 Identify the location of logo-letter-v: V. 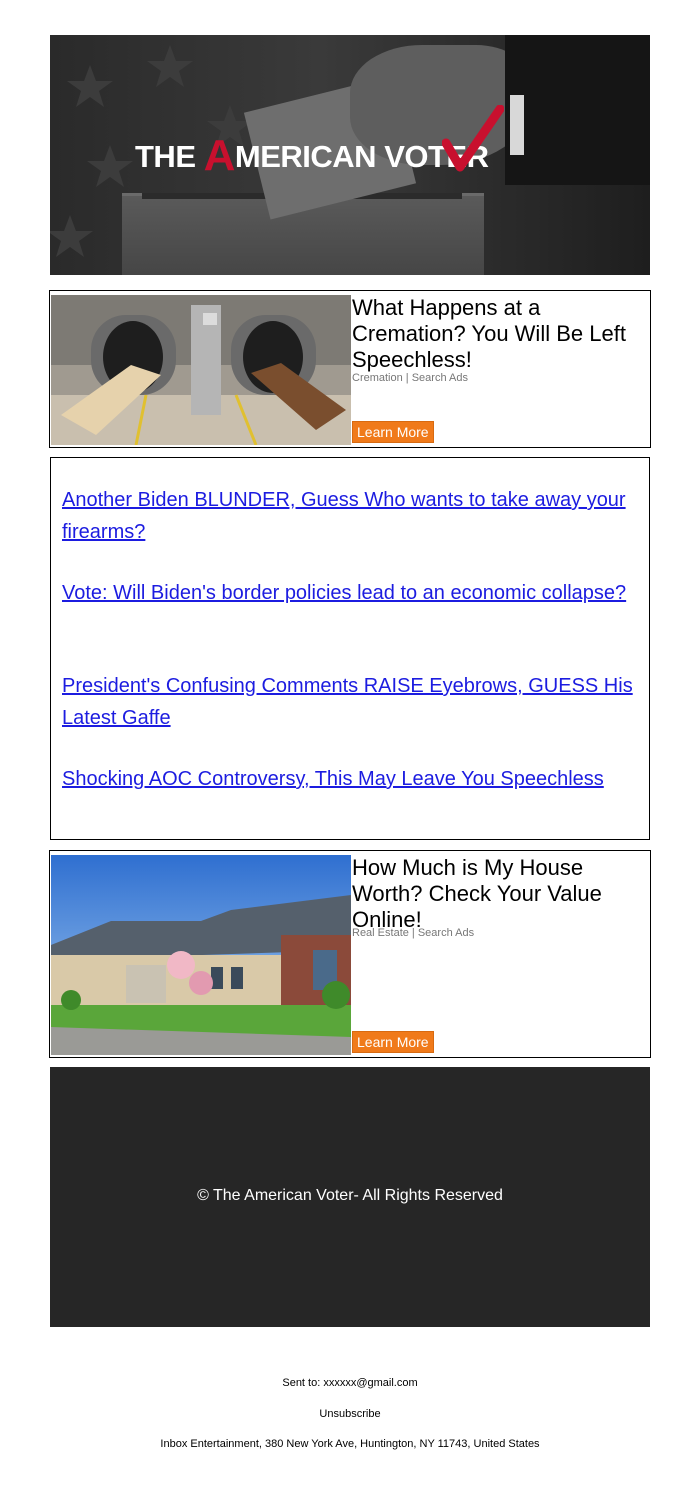
(394, 156).